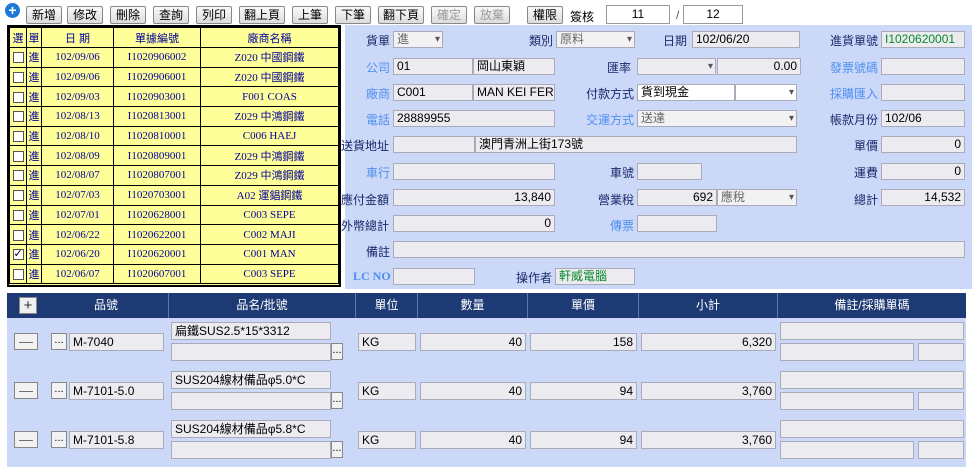  I want to click on rate-field: 0.00, so click(759, 66).